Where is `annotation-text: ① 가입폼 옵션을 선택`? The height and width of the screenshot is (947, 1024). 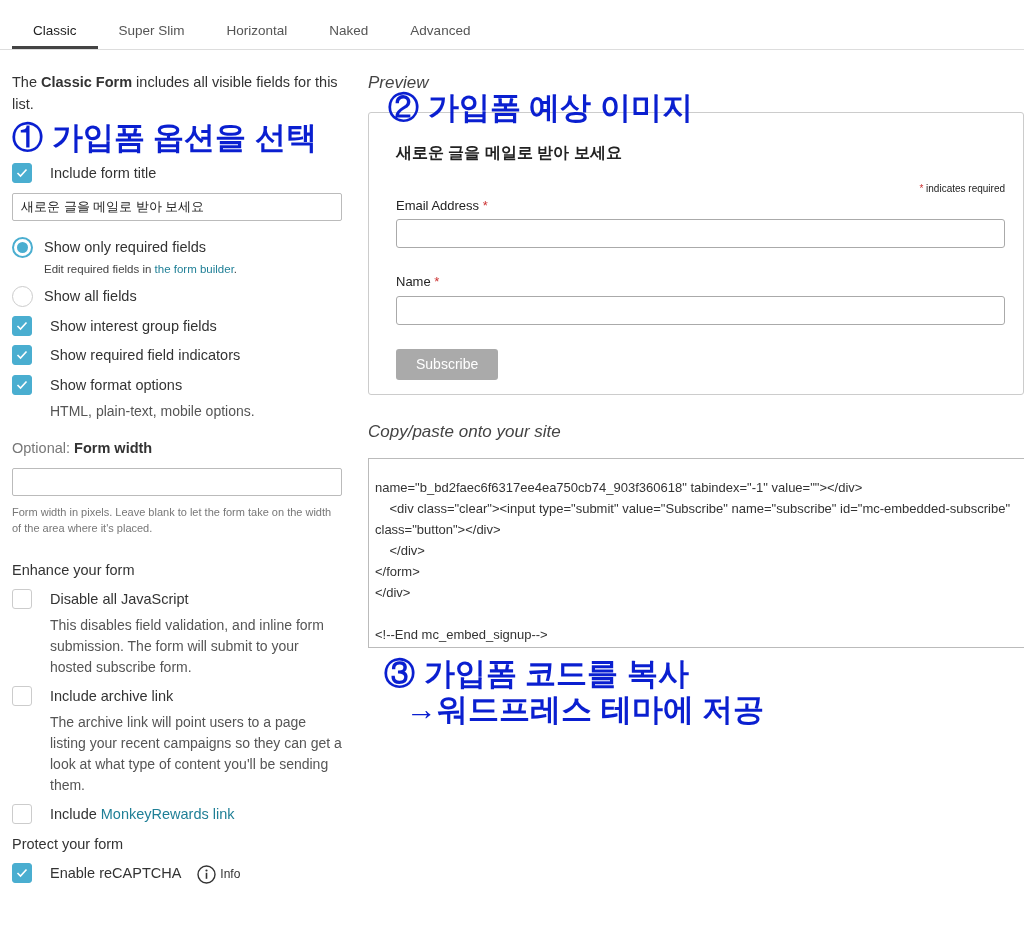 annotation-text: ① 가입폼 옵션을 선택 is located at coordinates (165, 137).